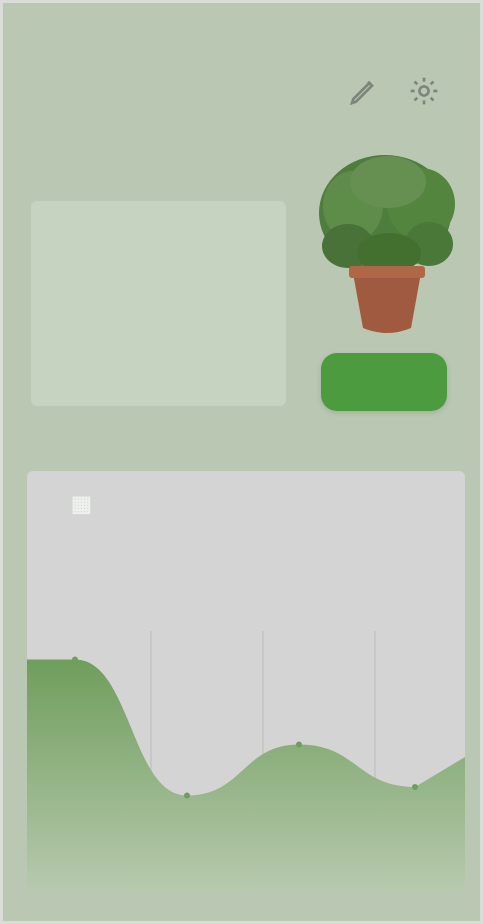 Image resolution: width=483 pixels, height=924 pixels. I want to click on pencil-icon, so click(361, 93).